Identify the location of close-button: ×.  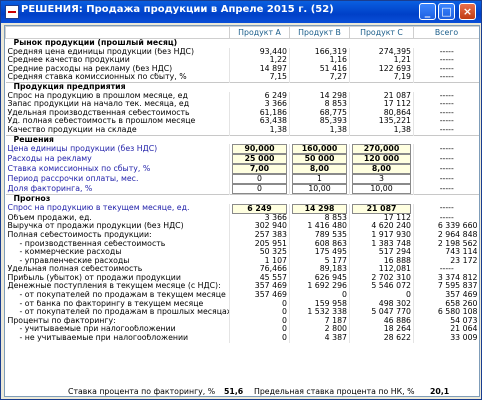
(467, 11).